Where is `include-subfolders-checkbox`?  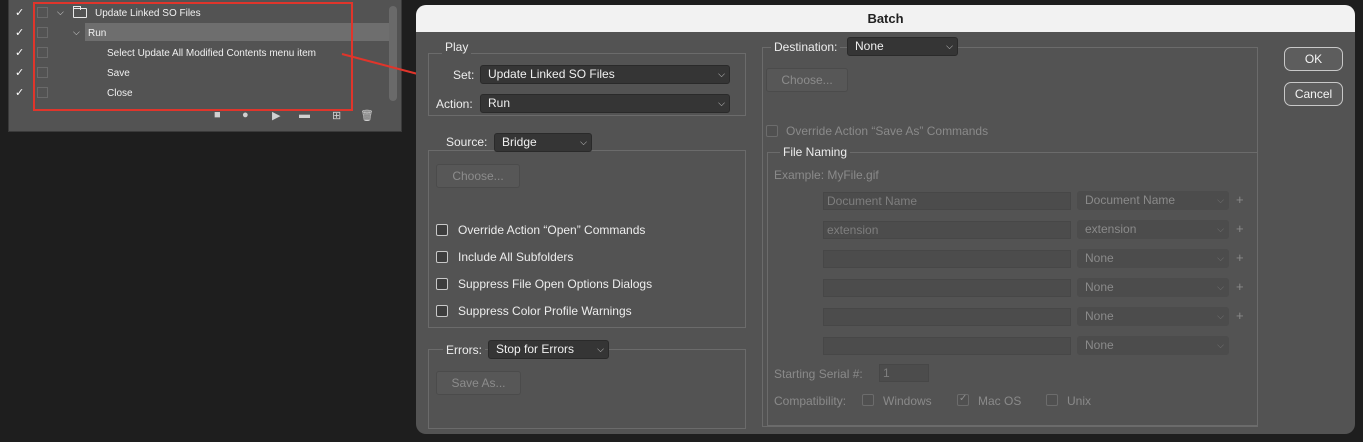
include-subfolders-checkbox is located at coordinates (442, 257).